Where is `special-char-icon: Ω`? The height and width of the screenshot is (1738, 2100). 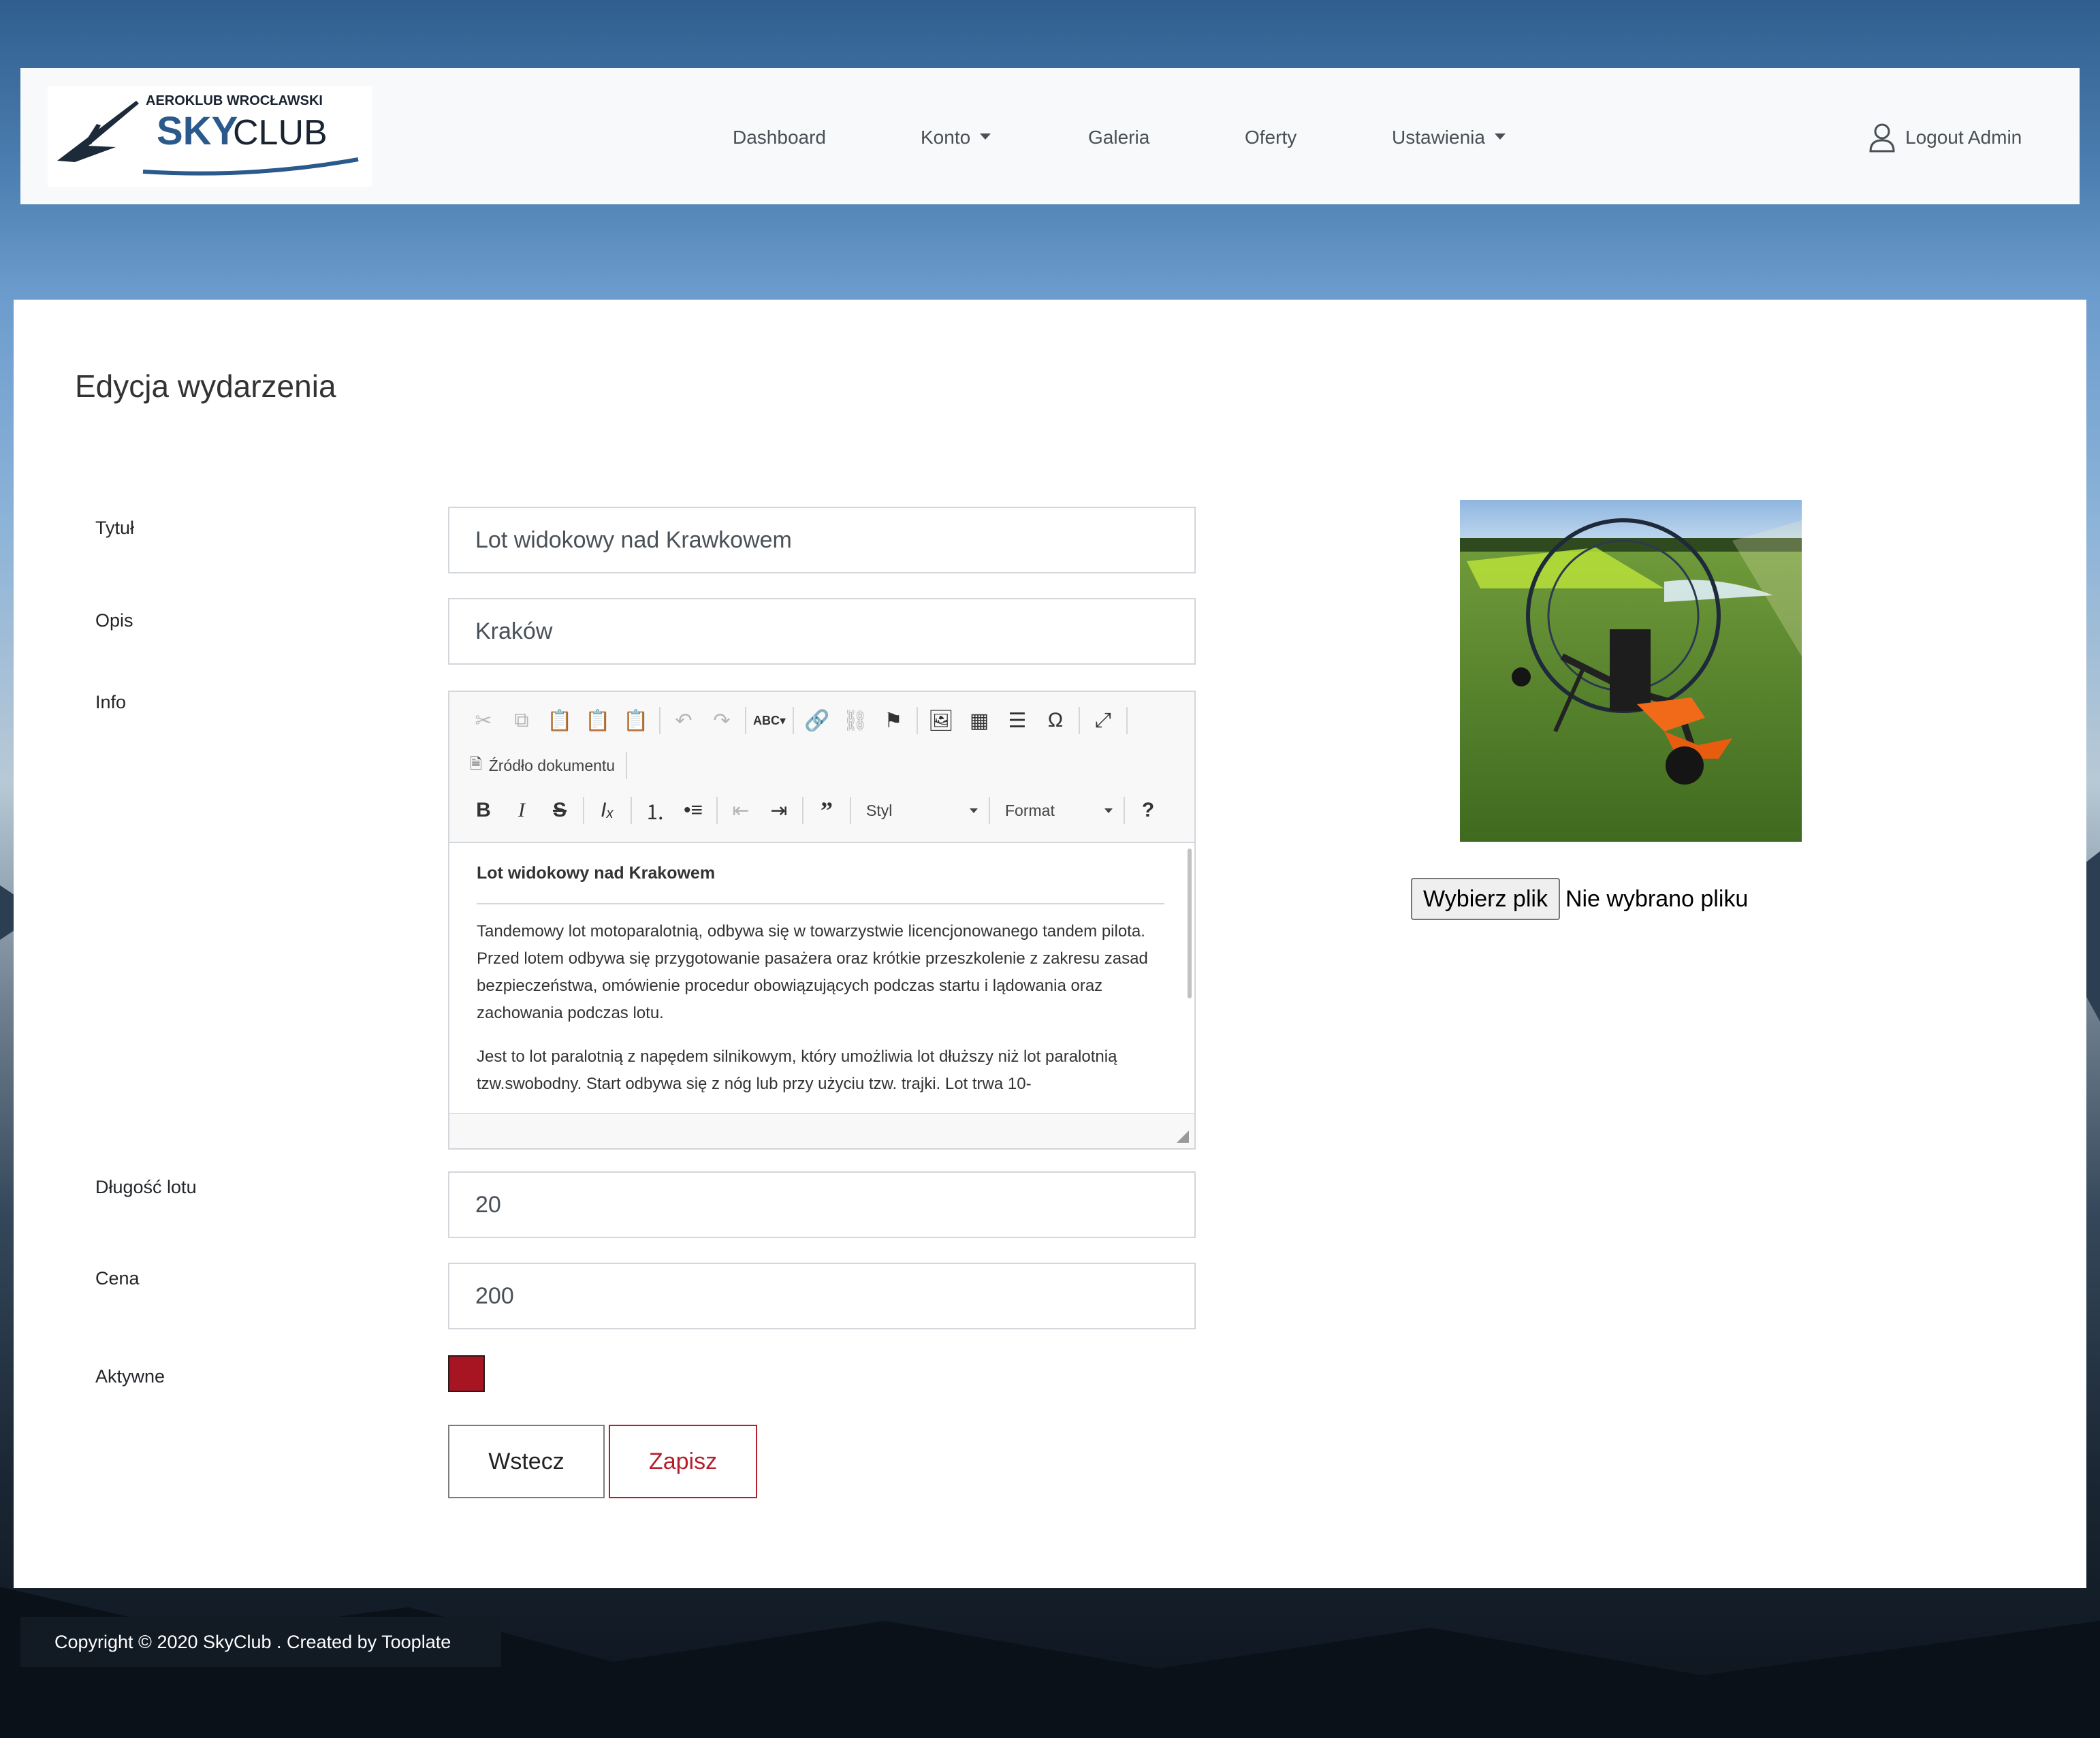
special-char-icon: Ω is located at coordinates (1055, 720).